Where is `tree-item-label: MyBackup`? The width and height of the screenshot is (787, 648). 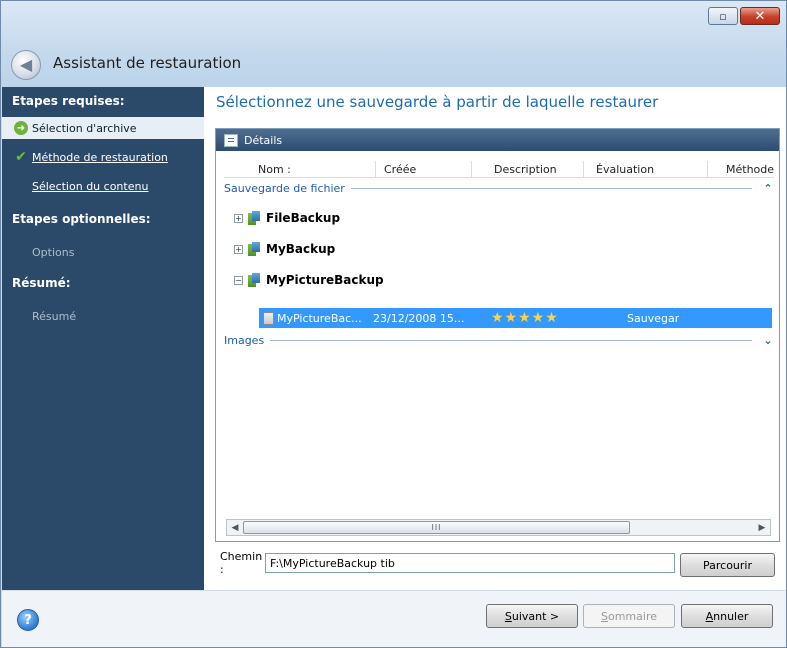
tree-item-label: MyBackup is located at coordinates (301, 249).